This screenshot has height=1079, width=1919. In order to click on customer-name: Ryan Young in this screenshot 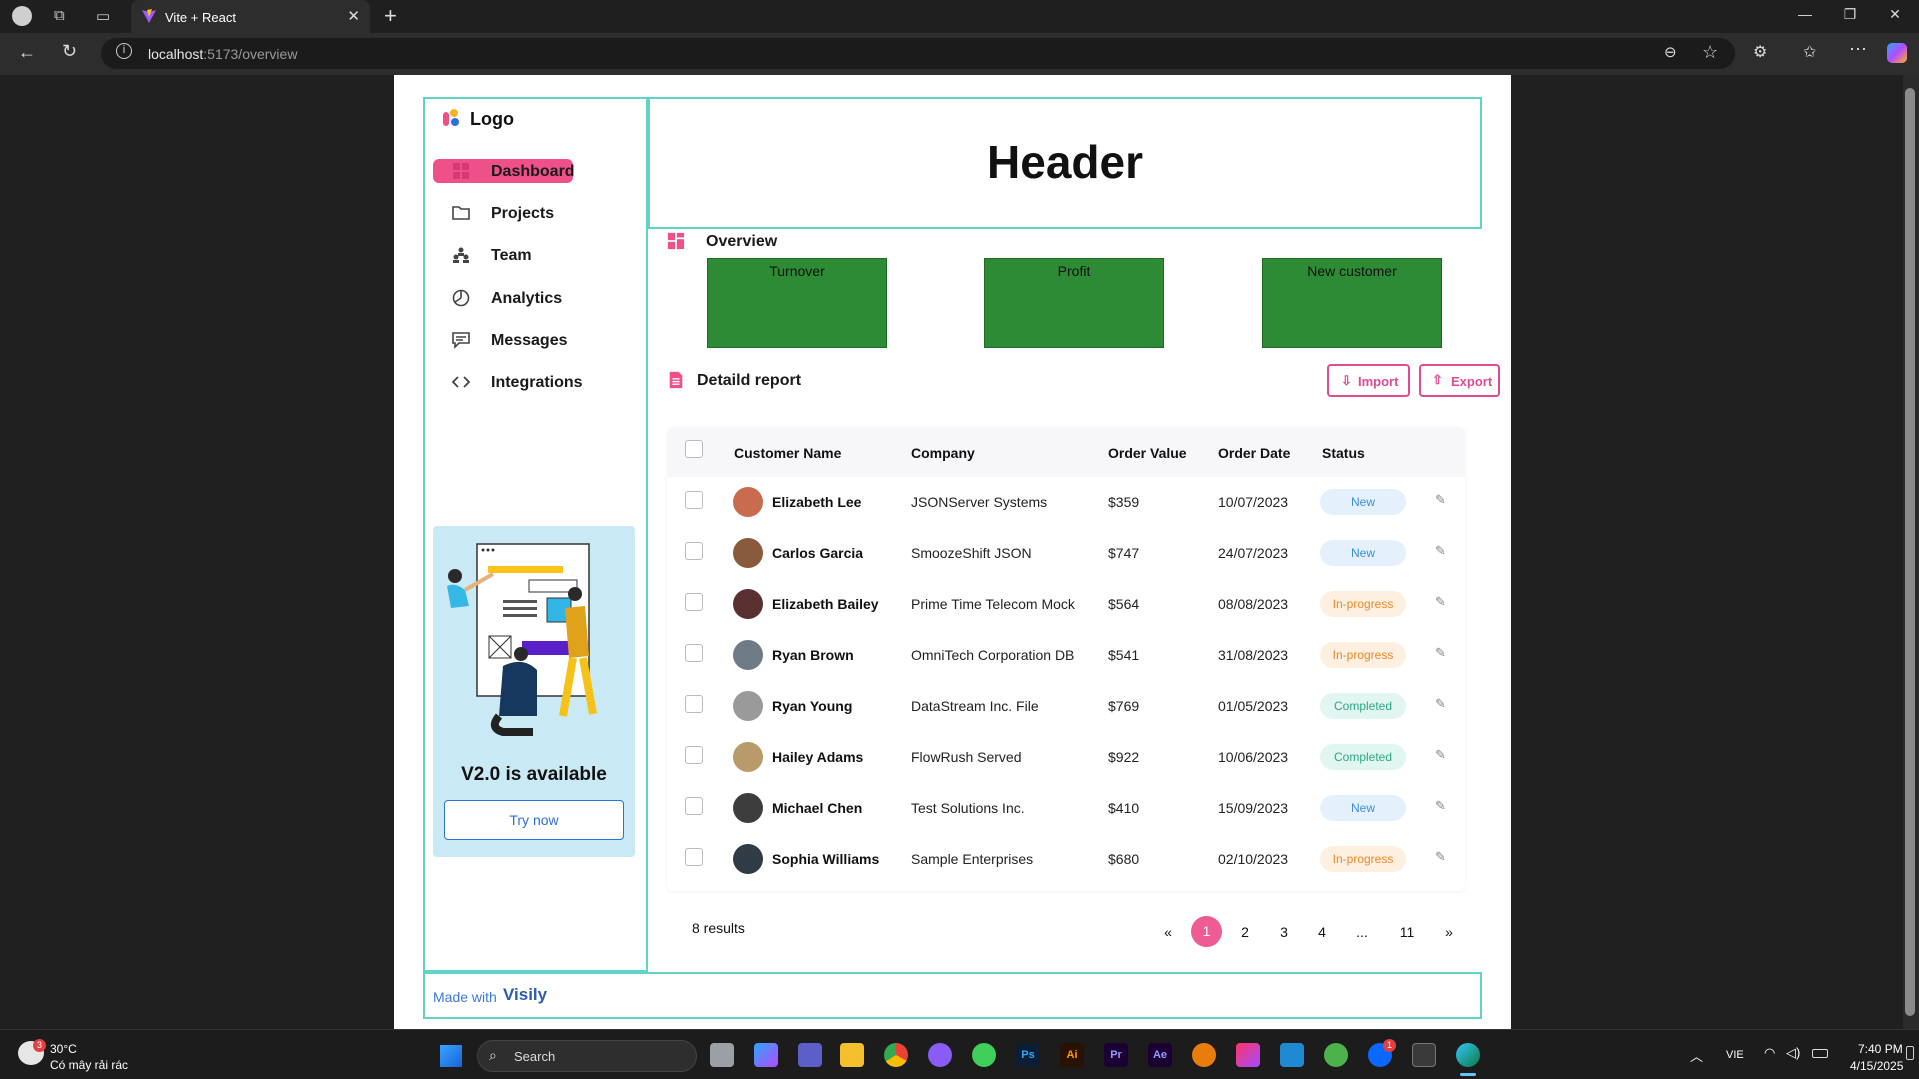, I will do `click(812, 706)`.